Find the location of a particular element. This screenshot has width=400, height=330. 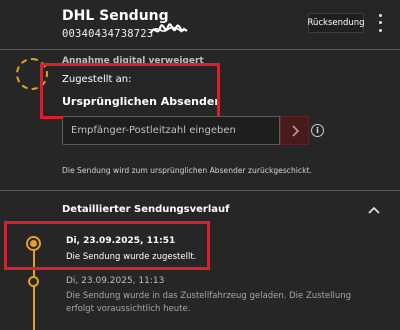

postal-code-placeholder: Empfänger-Postleitzahl eingeben is located at coordinates (153, 130).